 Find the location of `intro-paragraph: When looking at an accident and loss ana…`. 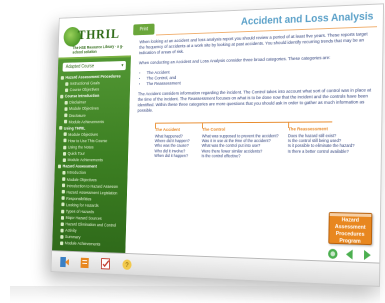

intro-paragraph: When looking at an accident and loss ana… is located at coordinates (253, 44).